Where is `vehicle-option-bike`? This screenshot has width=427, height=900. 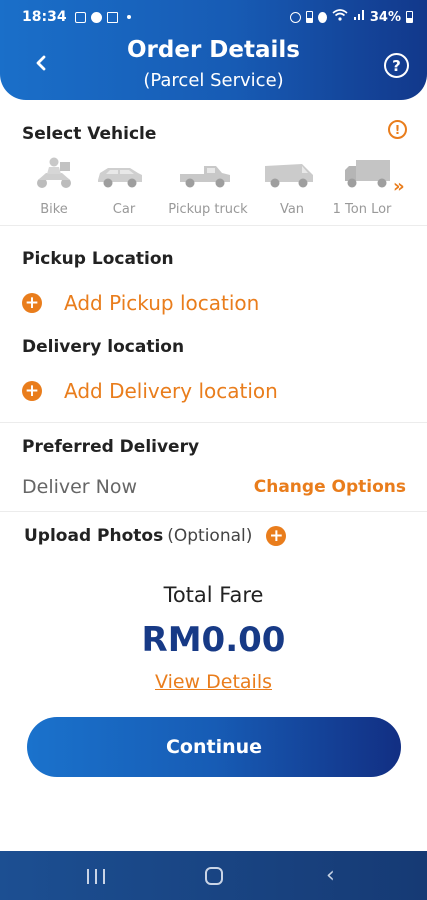 vehicle-option-bike is located at coordinates (54, 173).